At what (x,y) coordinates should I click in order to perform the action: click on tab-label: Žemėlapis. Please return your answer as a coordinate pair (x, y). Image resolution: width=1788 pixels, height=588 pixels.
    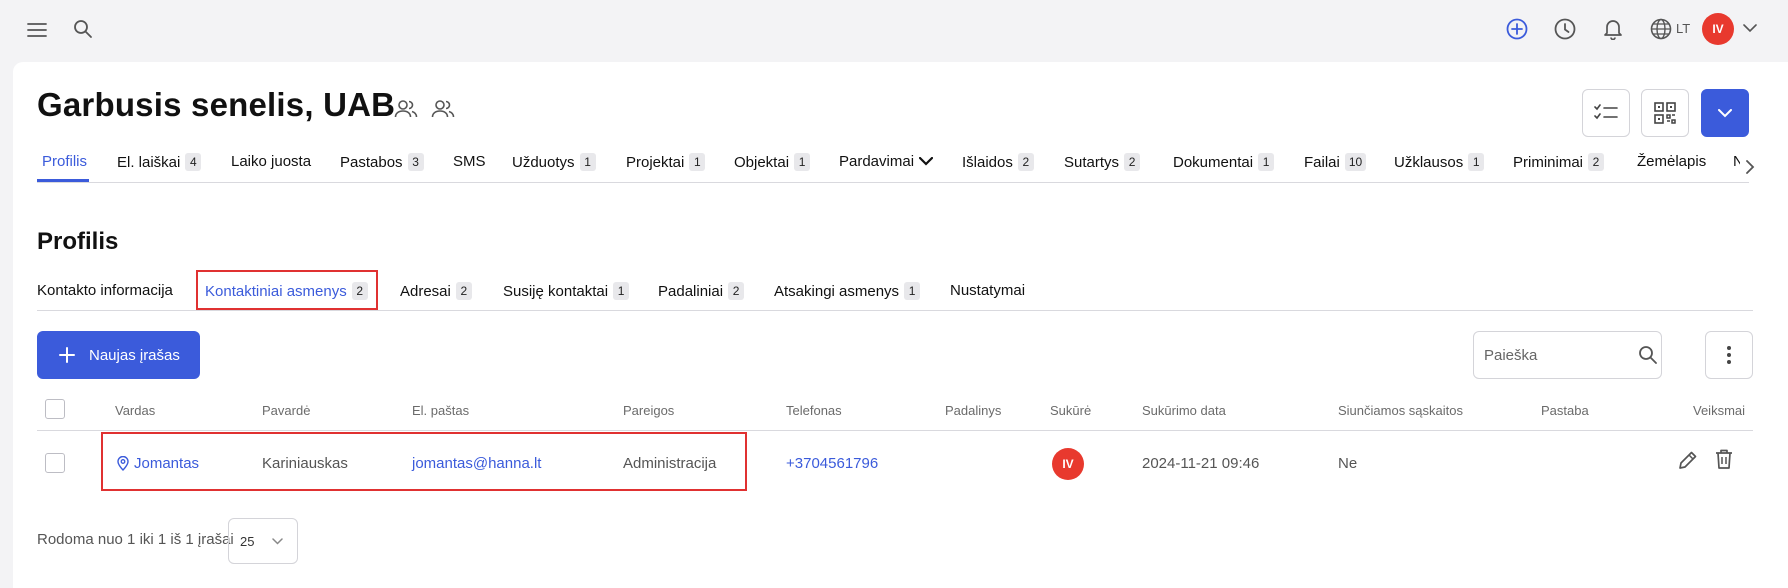
    Looking at the image, I should click on (1672, 161).